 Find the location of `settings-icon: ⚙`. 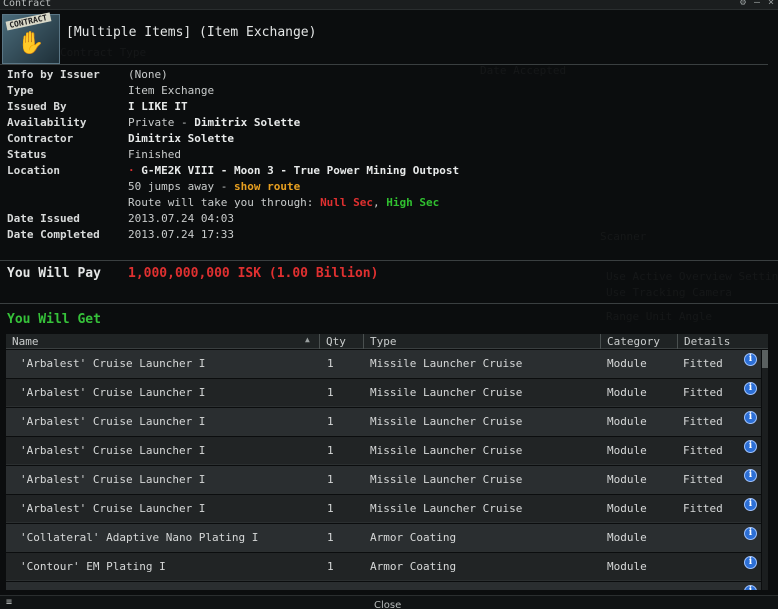

settings-icon: ⚙ is located at coordinates (743, 4).